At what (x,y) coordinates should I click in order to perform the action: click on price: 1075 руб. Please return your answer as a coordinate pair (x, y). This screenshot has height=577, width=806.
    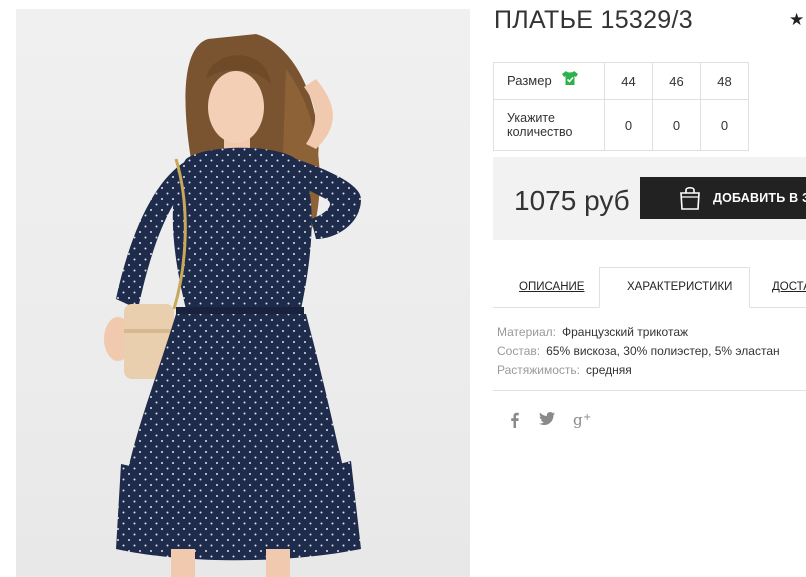
    Looking at the image, I should click on (572, 200).